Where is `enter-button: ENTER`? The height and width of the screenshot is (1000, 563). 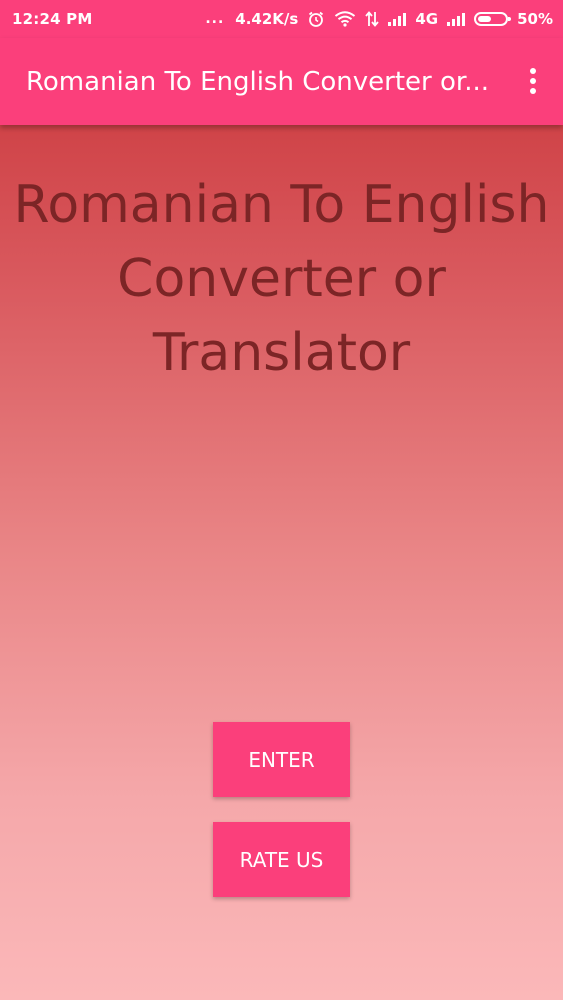
enter-button: ENTER is located at coordinates (281, 759).